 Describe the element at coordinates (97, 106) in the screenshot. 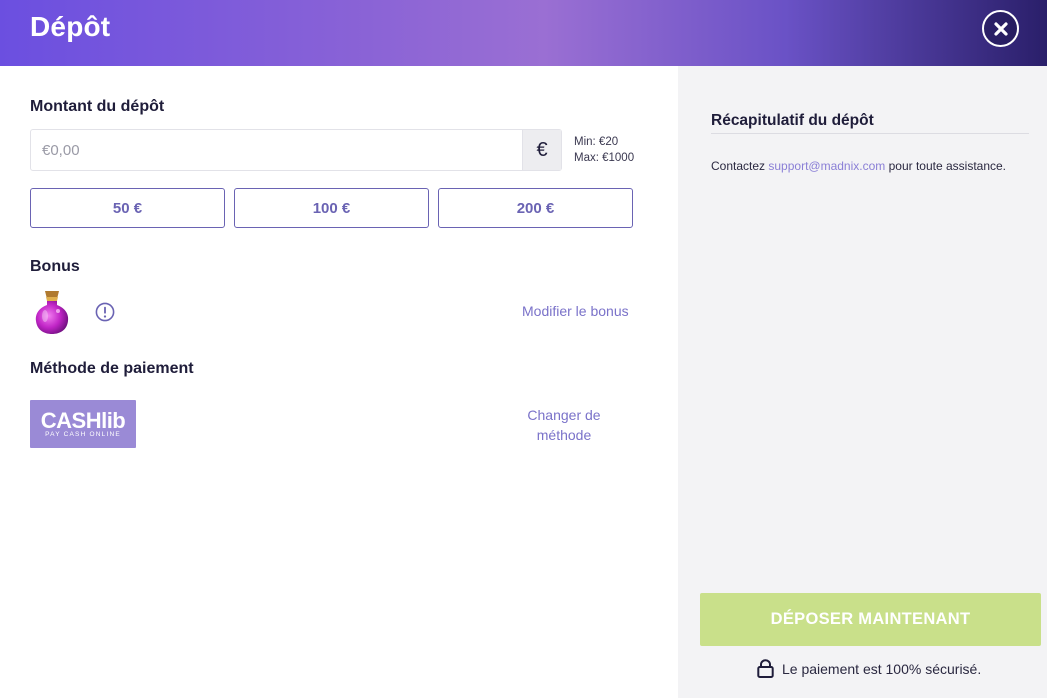

I see `amount-section-label: Montant du dépôt` at that location.